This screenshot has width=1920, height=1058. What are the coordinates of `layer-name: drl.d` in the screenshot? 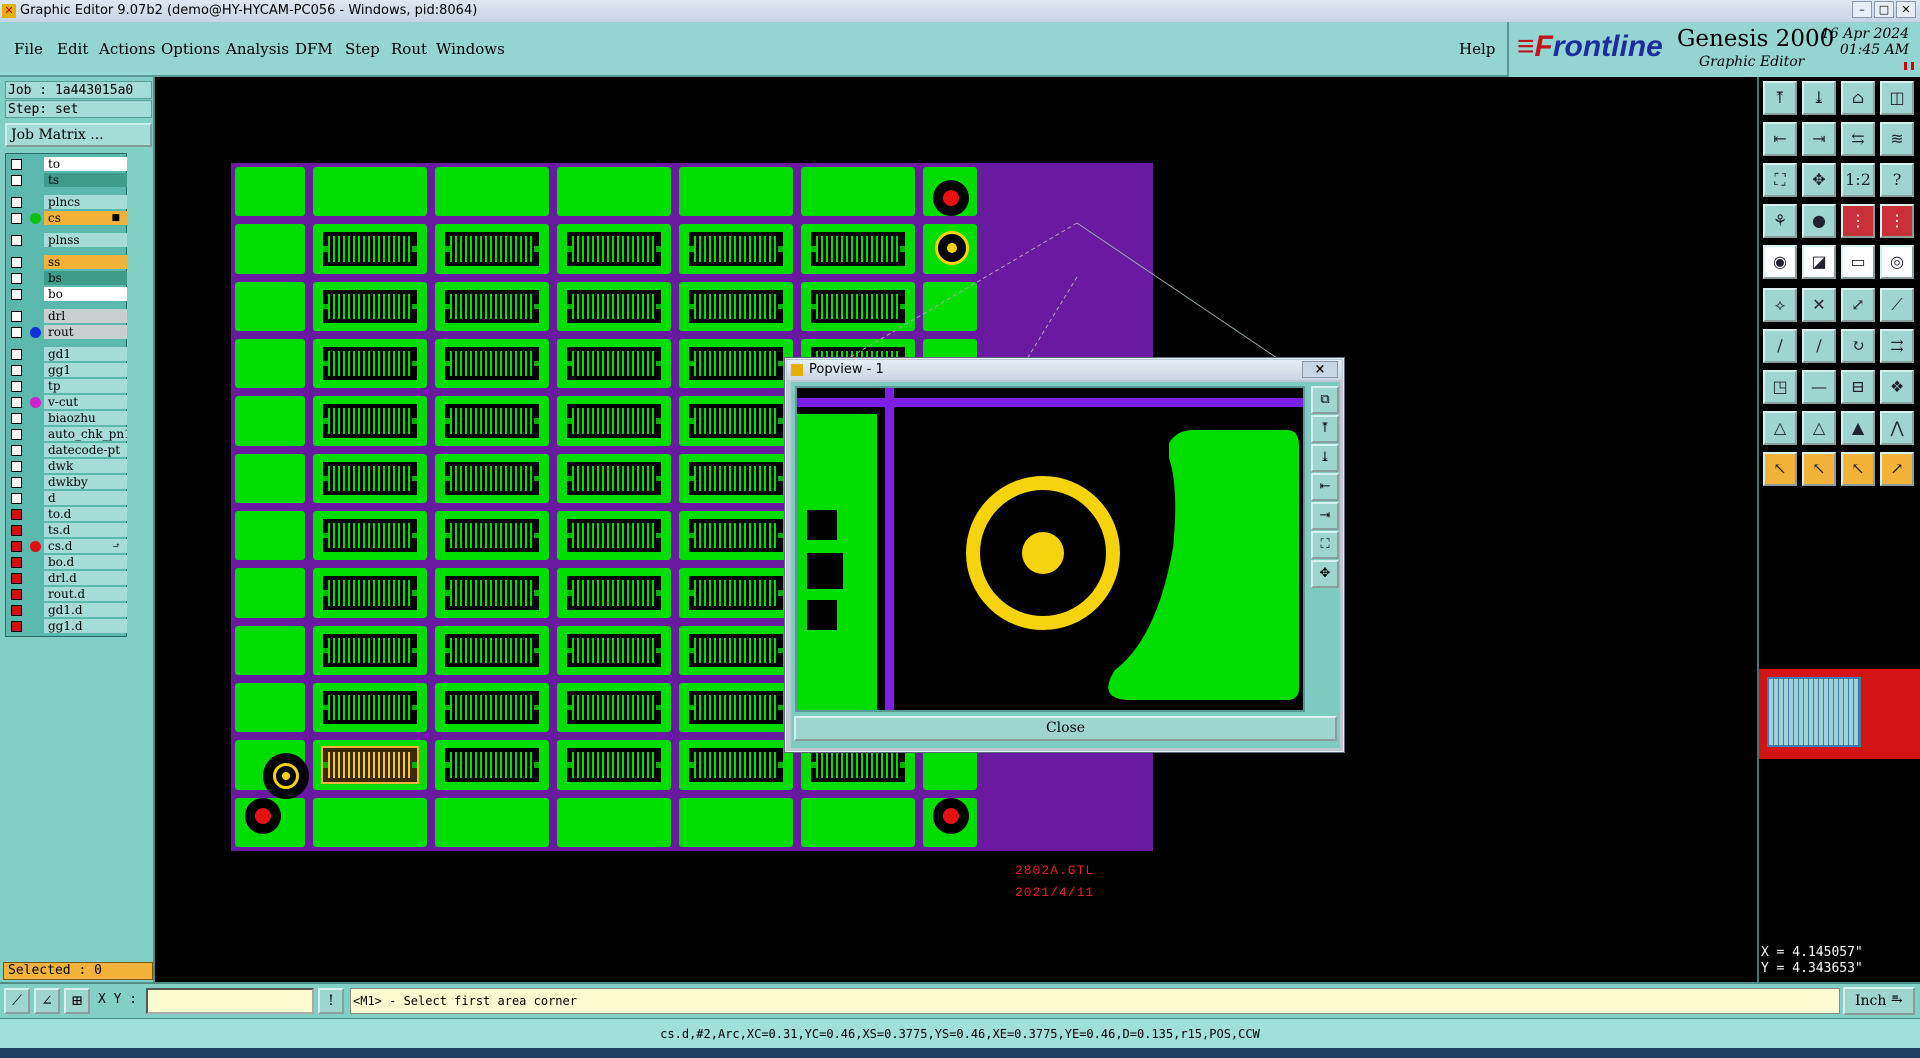 It's located at (85, 578).